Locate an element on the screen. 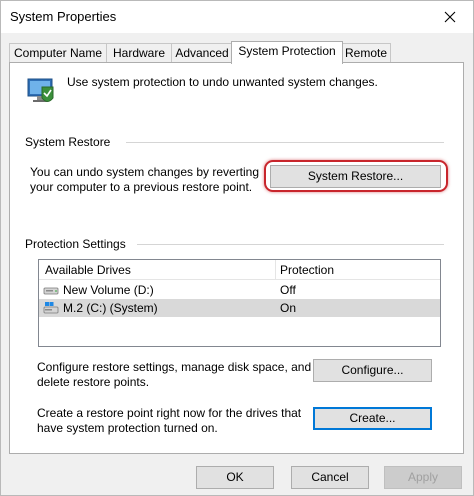 The height and width of the screenshot is (496, 474). system-drive-icon is located at coordinates (51, 308).